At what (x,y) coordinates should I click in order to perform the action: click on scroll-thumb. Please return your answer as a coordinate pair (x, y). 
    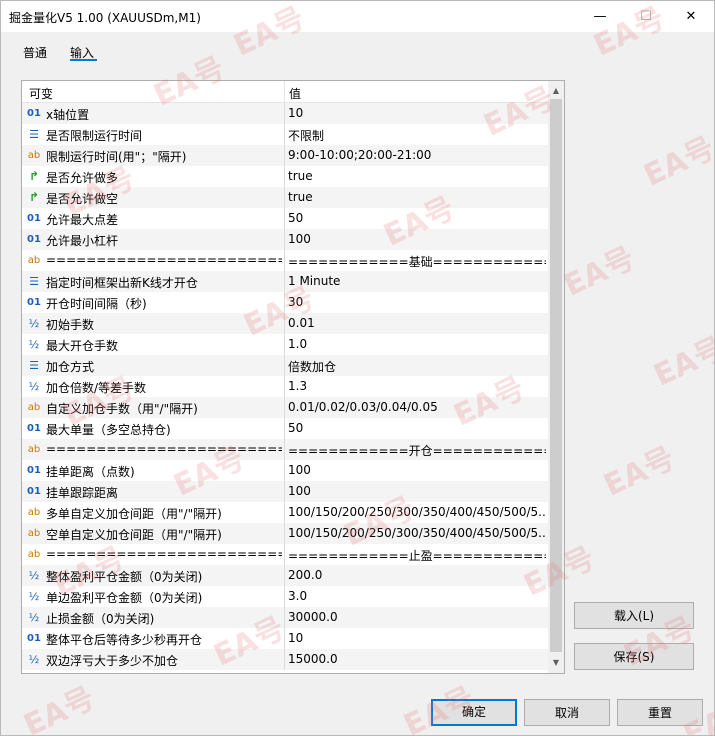
    Looking at the image, I should click on (556, 375).